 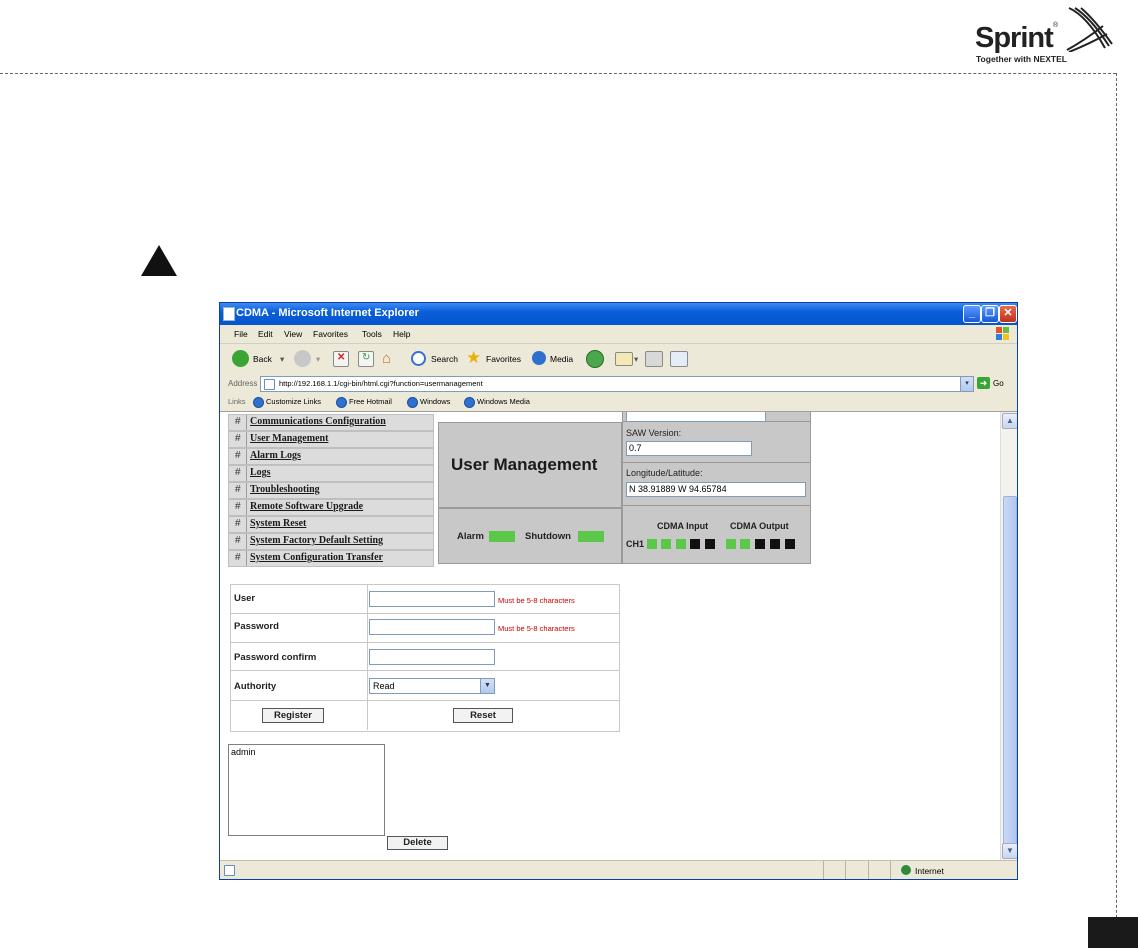 I want to click on nav-item: # System Configuration Transfer, so click(x=331, y=558).